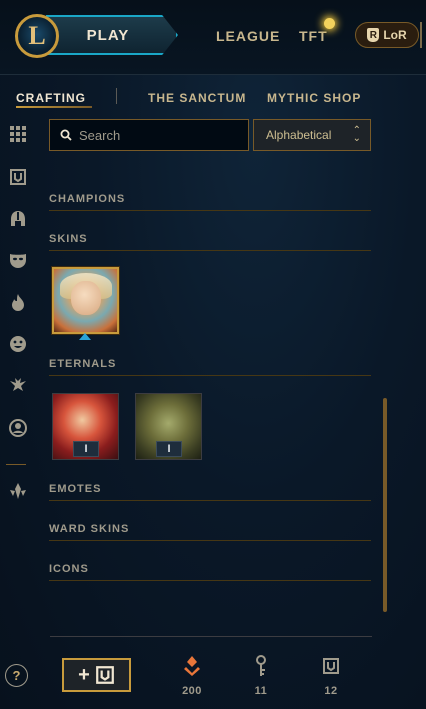  What do you see at coordinates (18, 344) in the screenshot?
I see `emote-icon` at bounding box center [18, 344].